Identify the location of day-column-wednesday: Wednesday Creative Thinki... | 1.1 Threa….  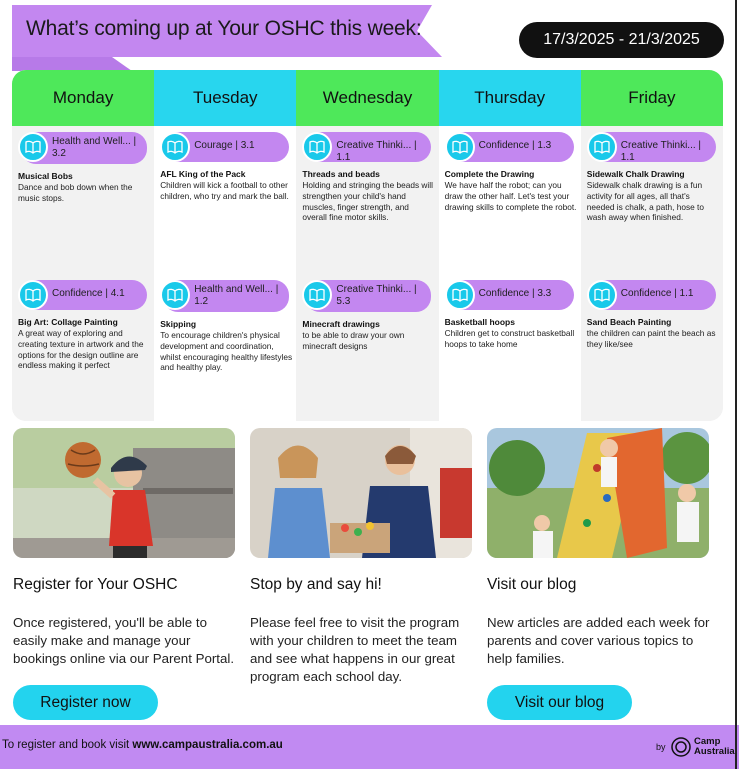
(367, 245).